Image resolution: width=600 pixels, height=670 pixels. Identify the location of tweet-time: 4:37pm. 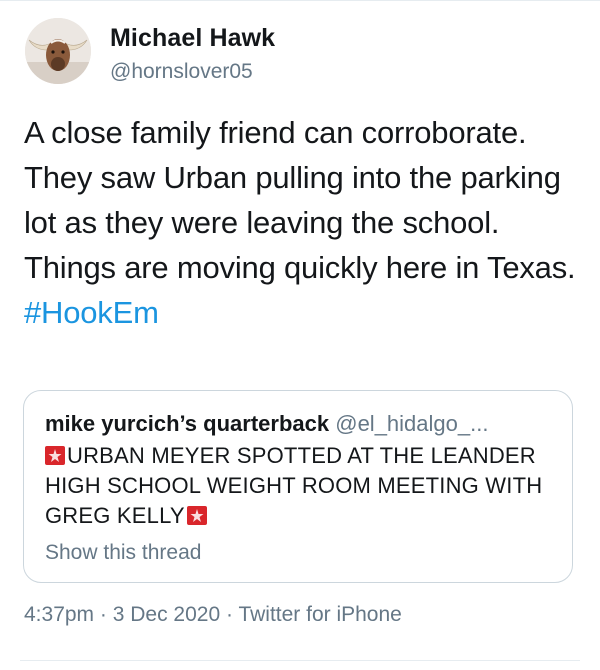
(59, 614).